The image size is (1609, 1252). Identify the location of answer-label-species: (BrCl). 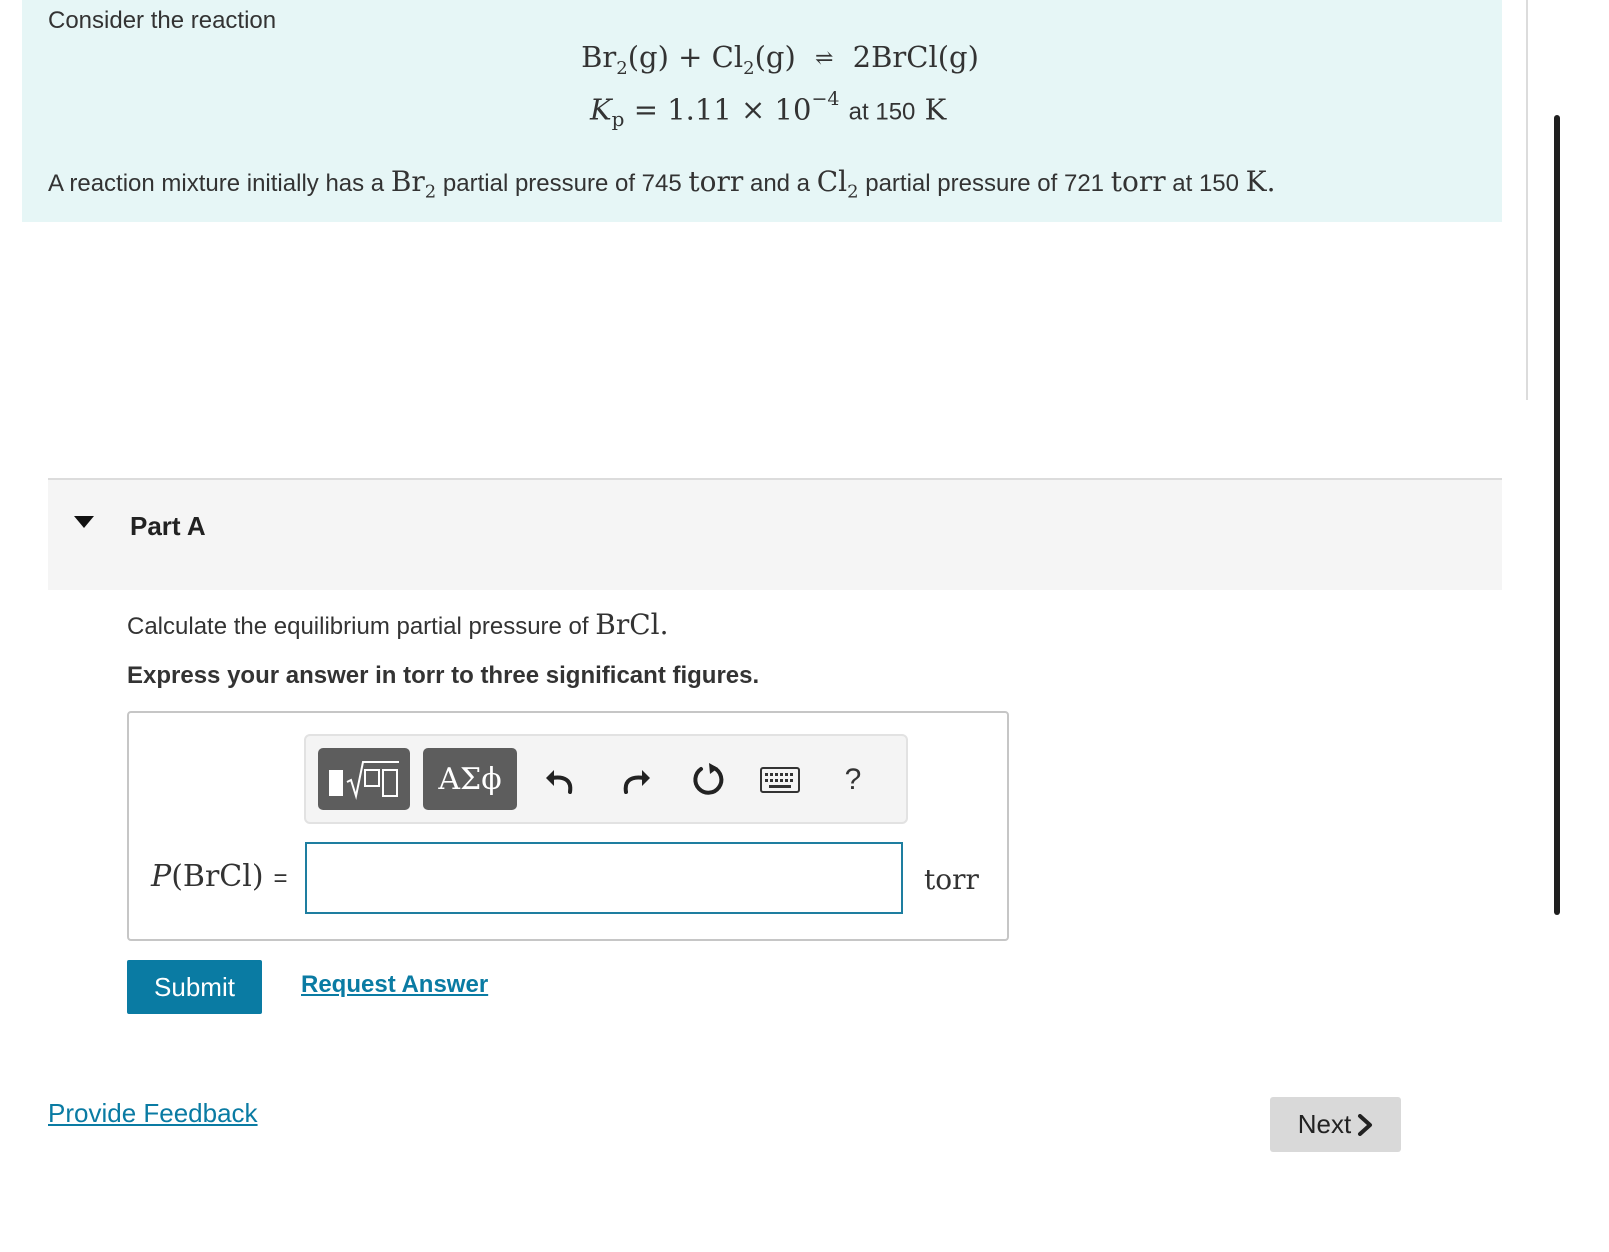
(217, 876).